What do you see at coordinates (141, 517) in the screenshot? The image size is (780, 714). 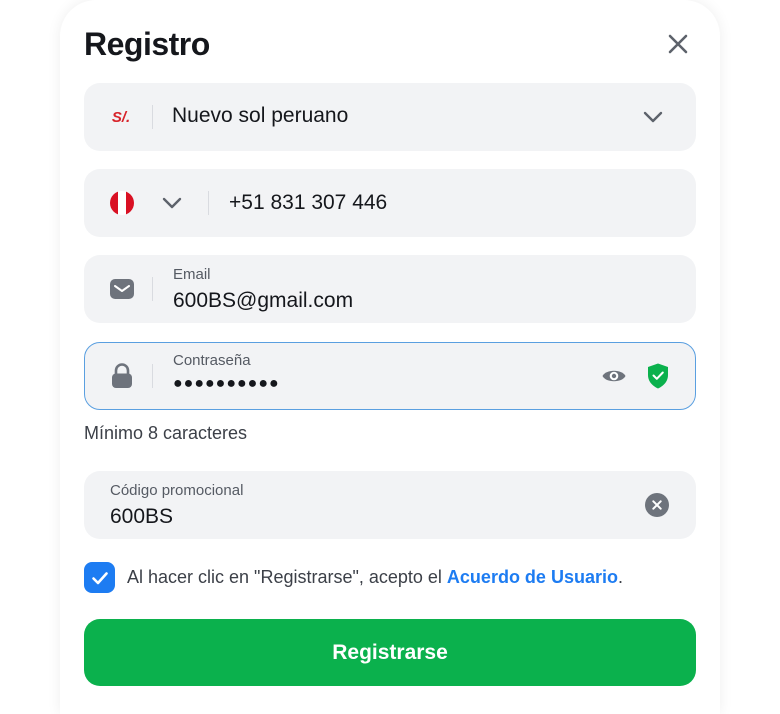 I see `promo-input: 600BS` at bounding box center [141, 517].